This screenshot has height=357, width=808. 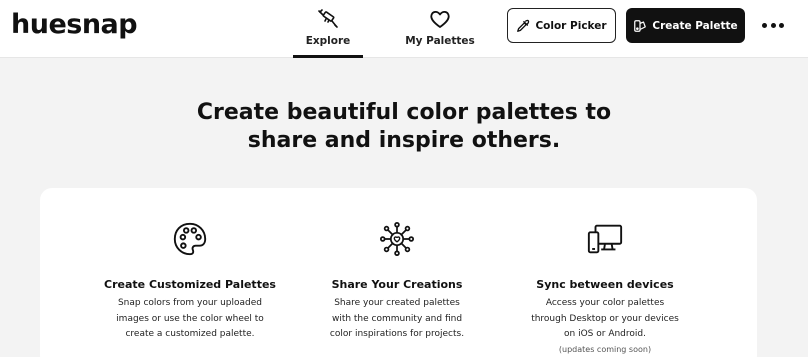 I want to click on share-network-icon, so click(x=397, y=239).